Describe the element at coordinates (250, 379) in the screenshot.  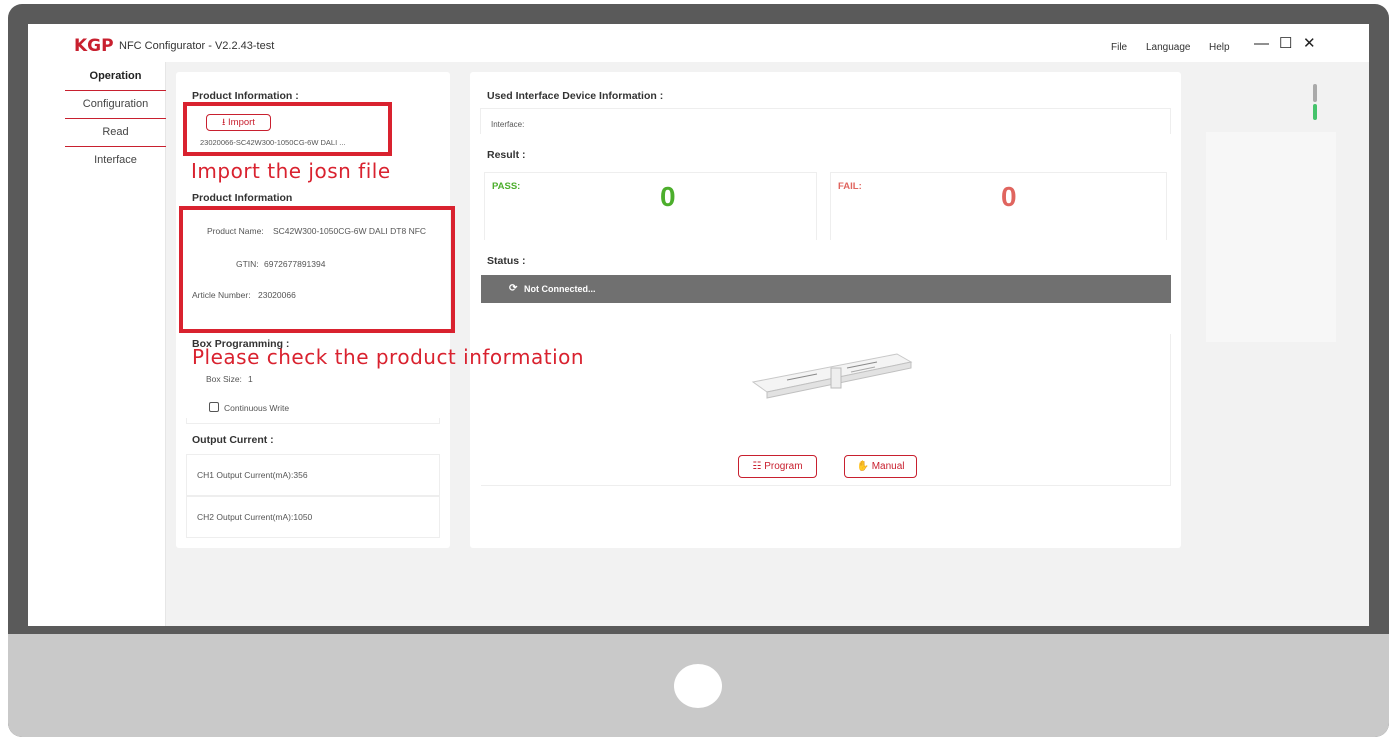
I see `box-size-value: 1` at that location.